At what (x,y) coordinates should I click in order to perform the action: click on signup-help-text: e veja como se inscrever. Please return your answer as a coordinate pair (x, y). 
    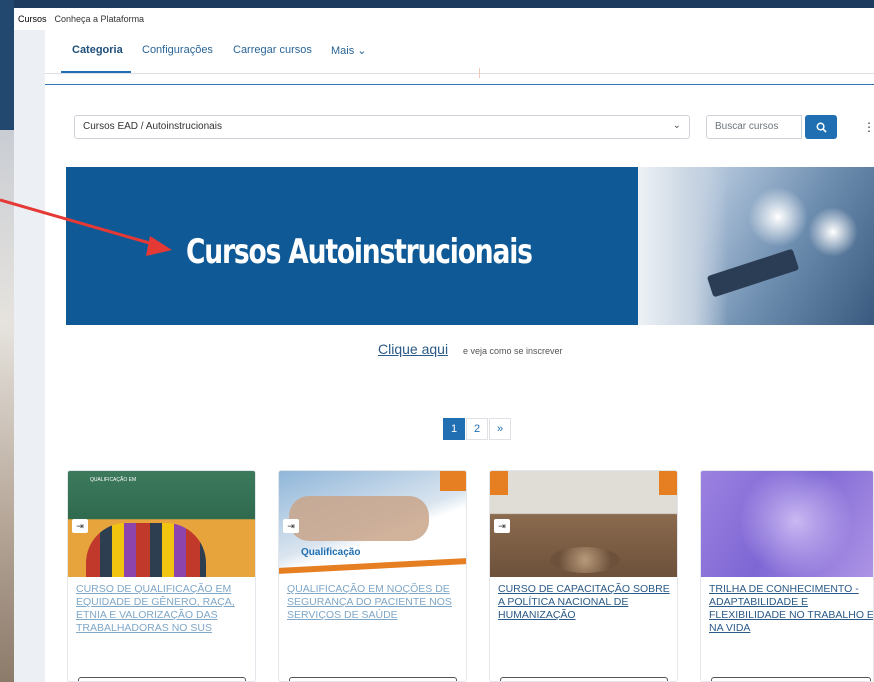
    Looking at the image, I should click on (513, 351).